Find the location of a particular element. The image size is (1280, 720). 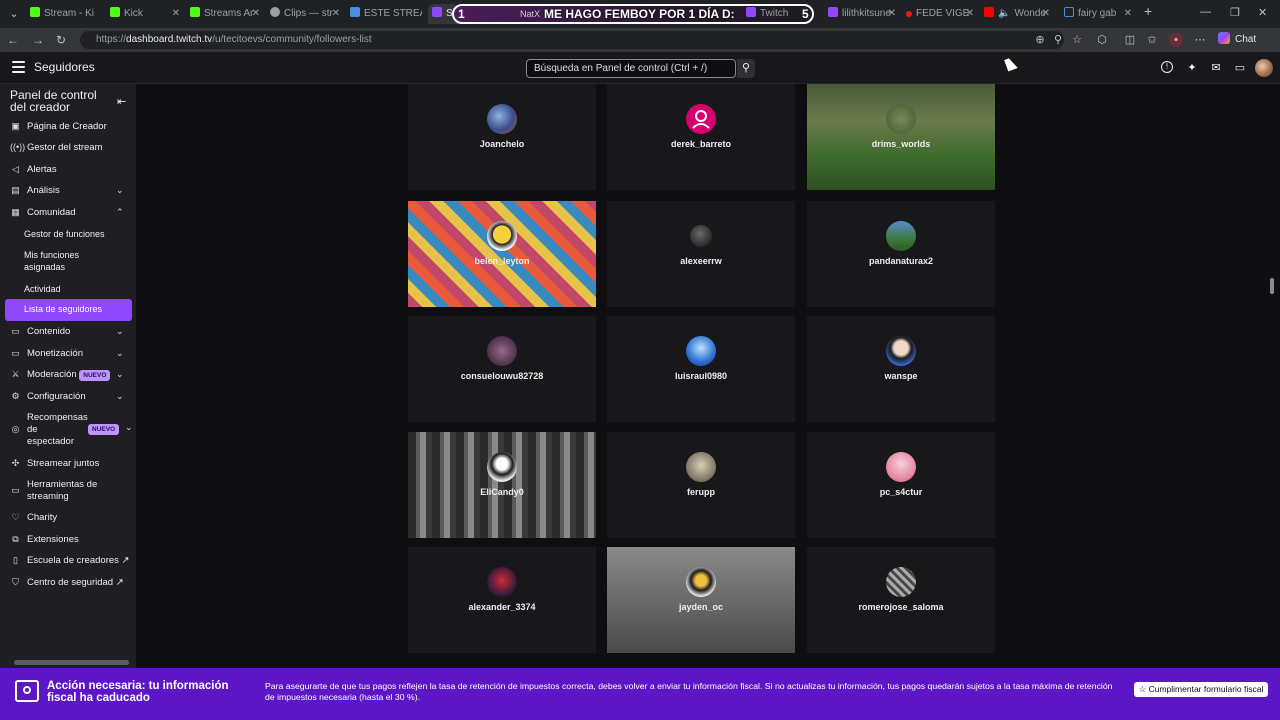

follower-card: luisraul0980 is located at coordinates (701, 369).